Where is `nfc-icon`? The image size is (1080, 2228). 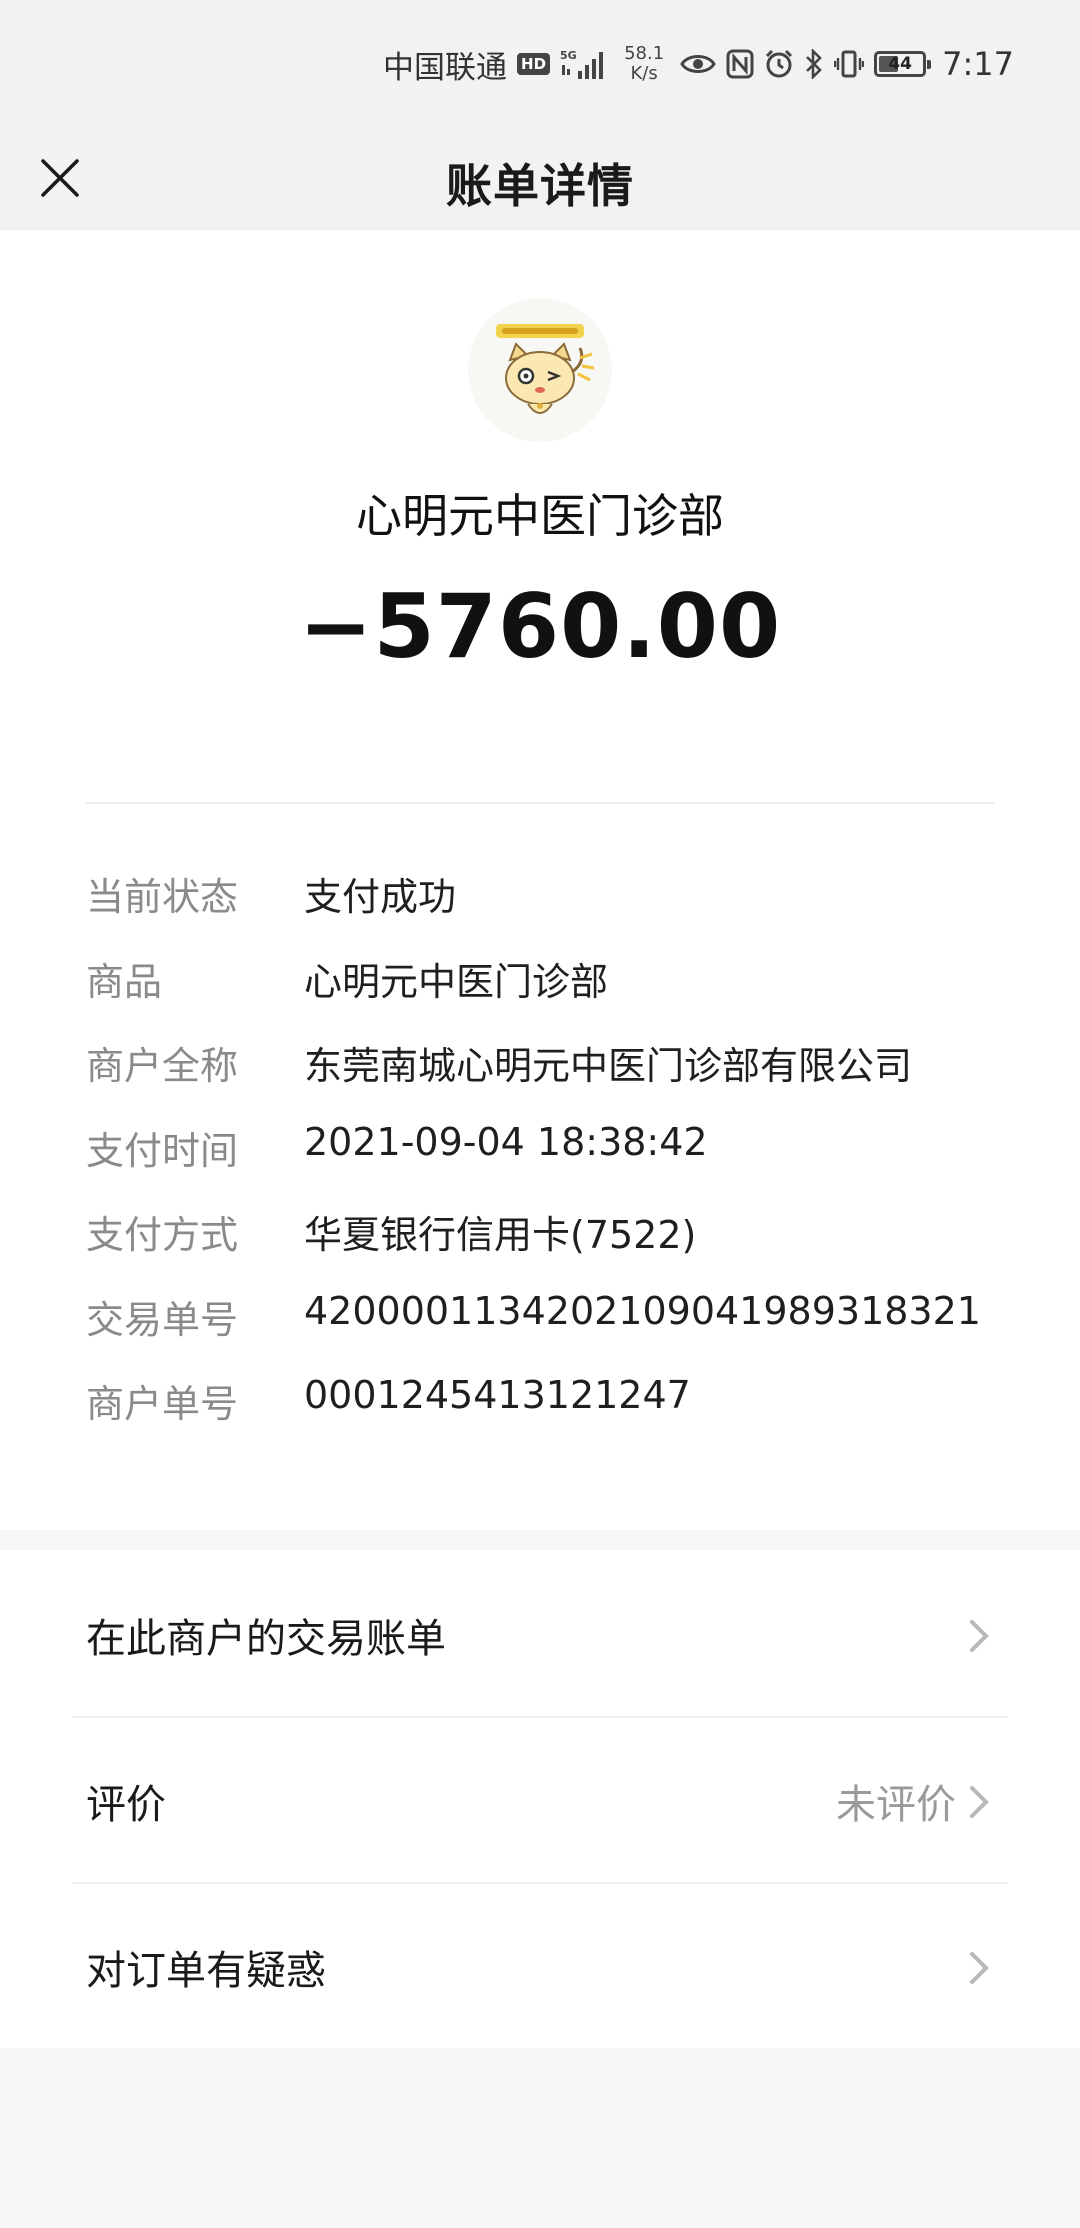 nfc-icon is located at coordinates (740, 64).